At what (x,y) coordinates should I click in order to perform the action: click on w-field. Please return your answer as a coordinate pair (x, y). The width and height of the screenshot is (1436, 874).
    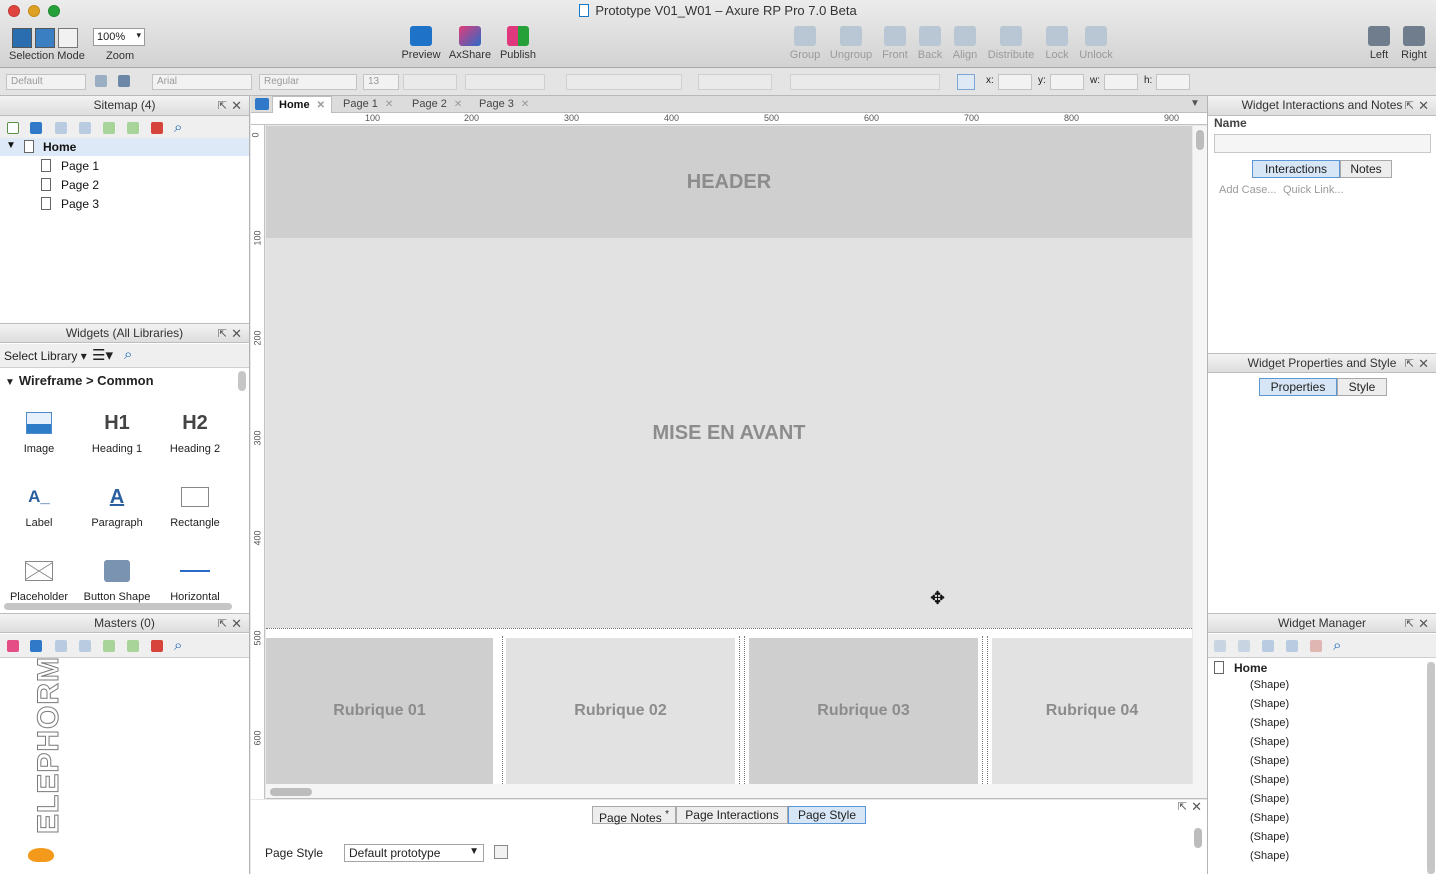
    Looking at the image, I should click on (1121, 82).